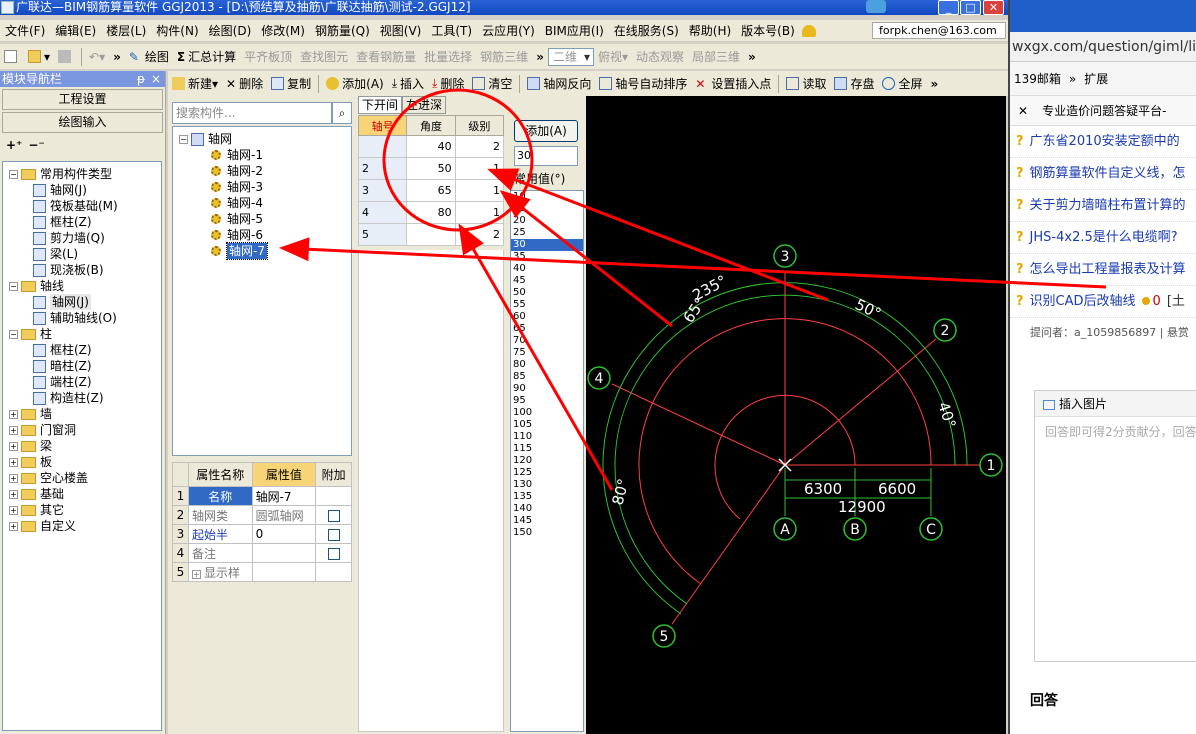 The height and width of the screenshot is (734, 1196). What do you see at coordinates (547, 221) in the screenshot?
I see `common-value-item: 20` at bounding box center [547, 221].